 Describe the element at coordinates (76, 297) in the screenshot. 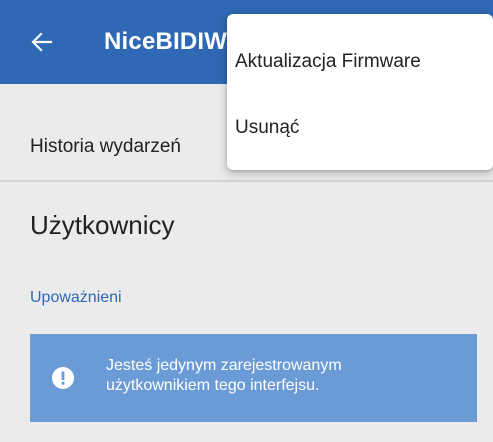

I see `authorized-users-label: Upoważnieni` at that location.